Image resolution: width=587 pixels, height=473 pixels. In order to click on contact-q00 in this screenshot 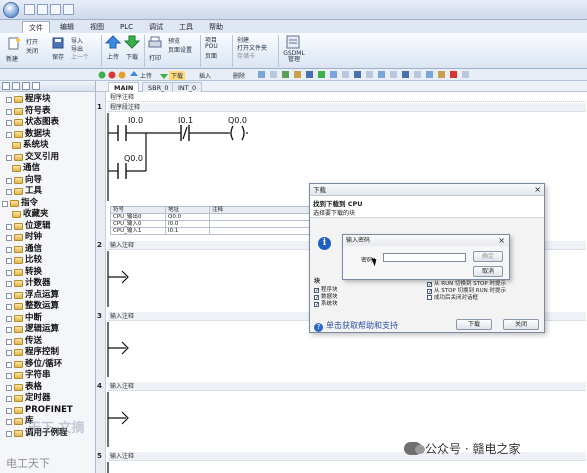, I will do `click(122, 171)`.